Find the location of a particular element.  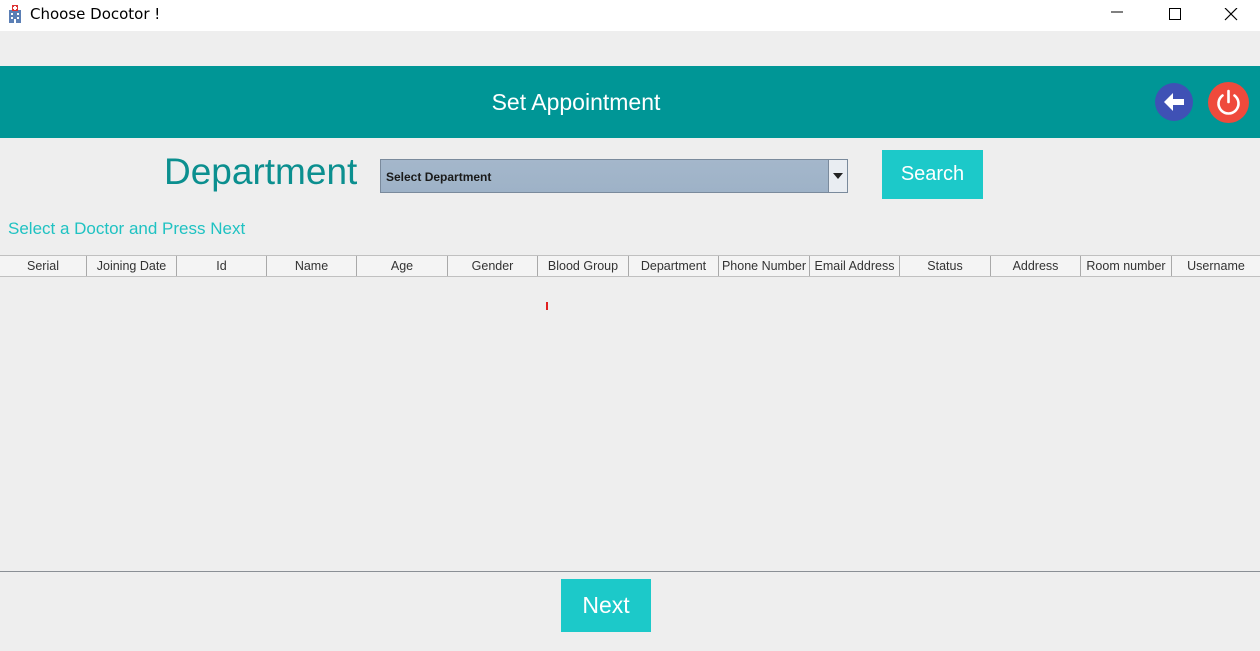

maximize-button is located at coordinates (1175, 15).